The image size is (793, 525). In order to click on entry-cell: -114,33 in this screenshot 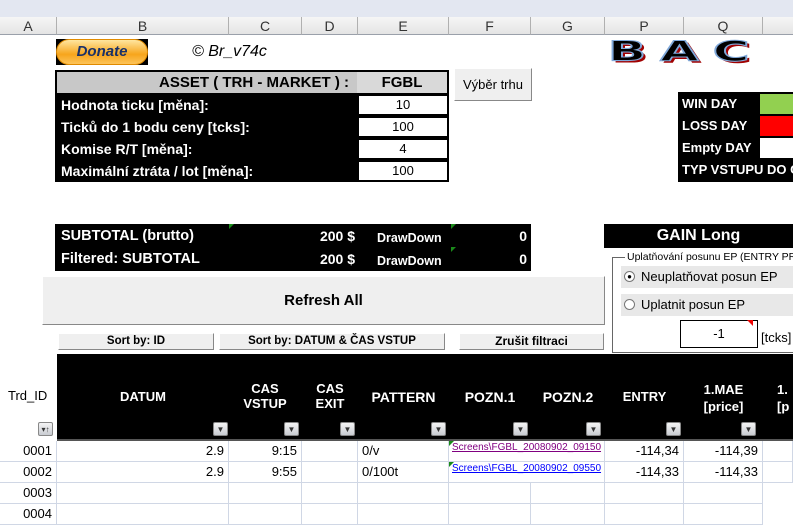, I will do `click(644, 472)`.